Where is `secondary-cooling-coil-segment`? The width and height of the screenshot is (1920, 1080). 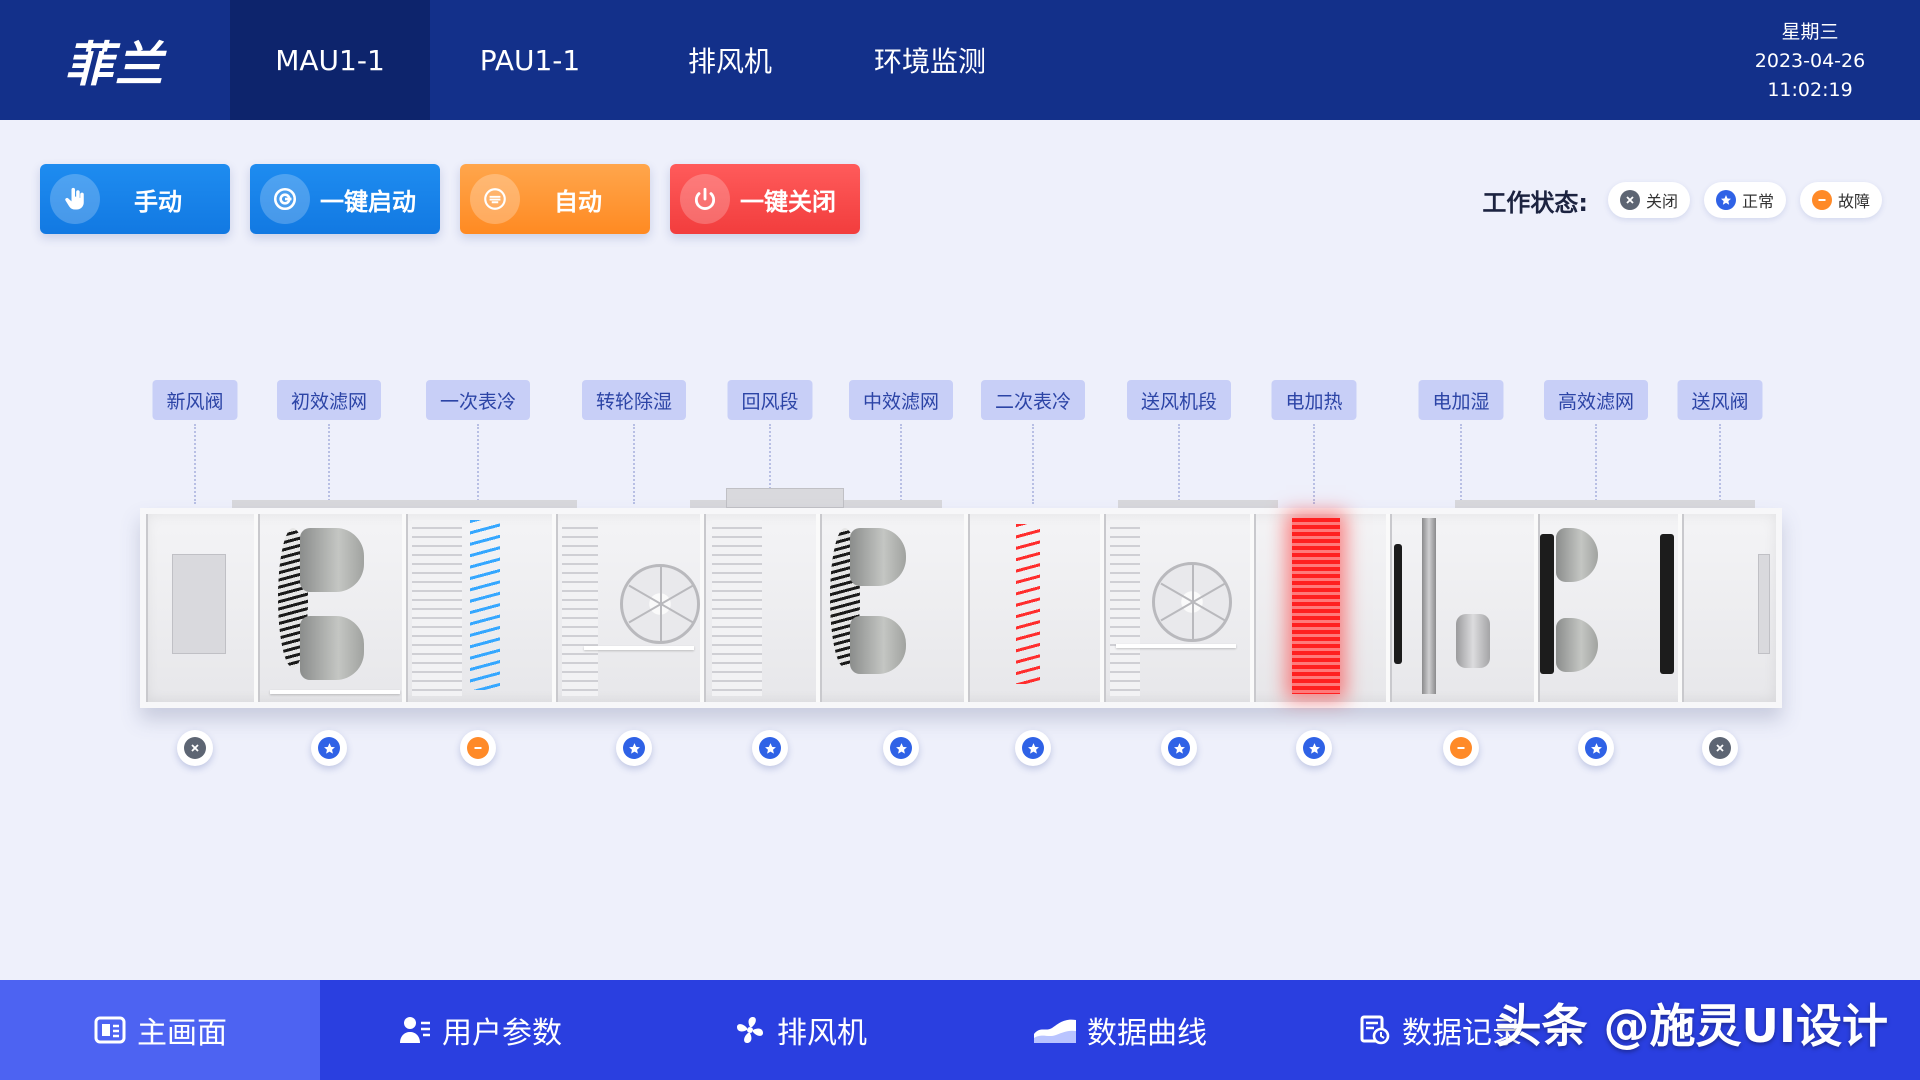 secondary-cooling-coil-segment is located at coordinates (1036, 608).